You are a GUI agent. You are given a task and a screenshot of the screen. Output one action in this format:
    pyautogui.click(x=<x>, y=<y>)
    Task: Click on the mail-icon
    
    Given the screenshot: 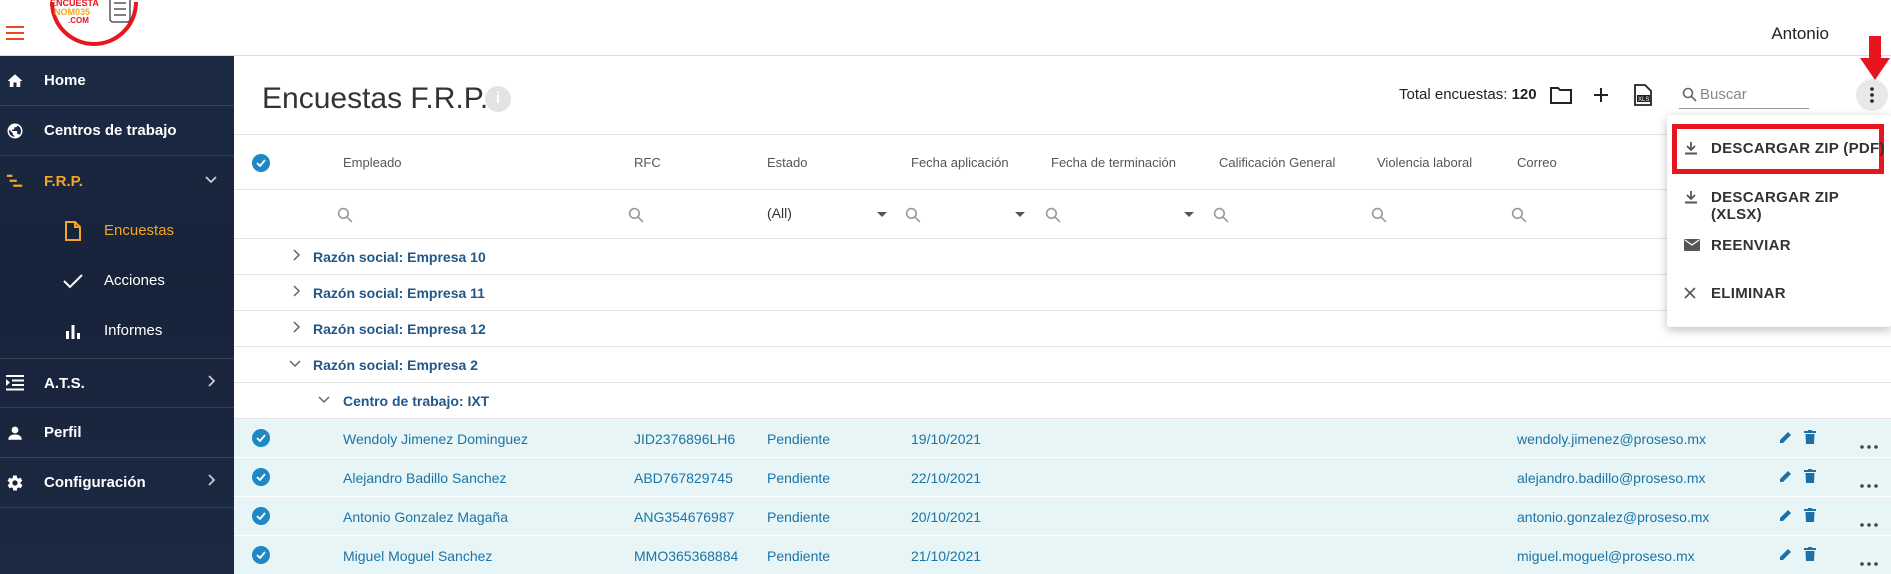 What is the action you would take?
    pyautogui.click(x=1692, y=247)
    